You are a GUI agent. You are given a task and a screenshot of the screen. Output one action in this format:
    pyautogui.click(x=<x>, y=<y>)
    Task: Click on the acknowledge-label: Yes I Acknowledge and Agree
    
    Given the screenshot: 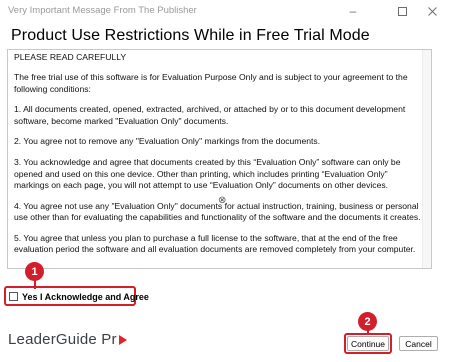 What is the action you would take?
    pyautogui.click(x=85, y=297)
    